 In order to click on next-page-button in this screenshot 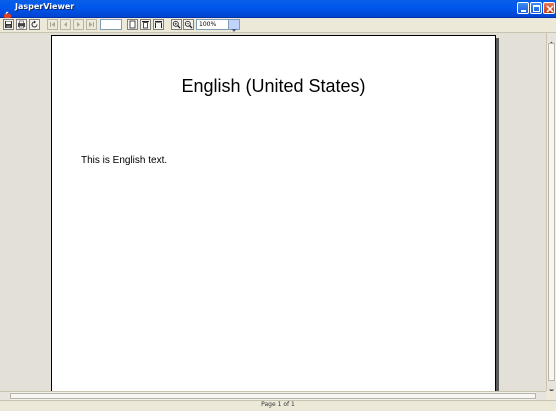, I will do `click(78, 24)`.